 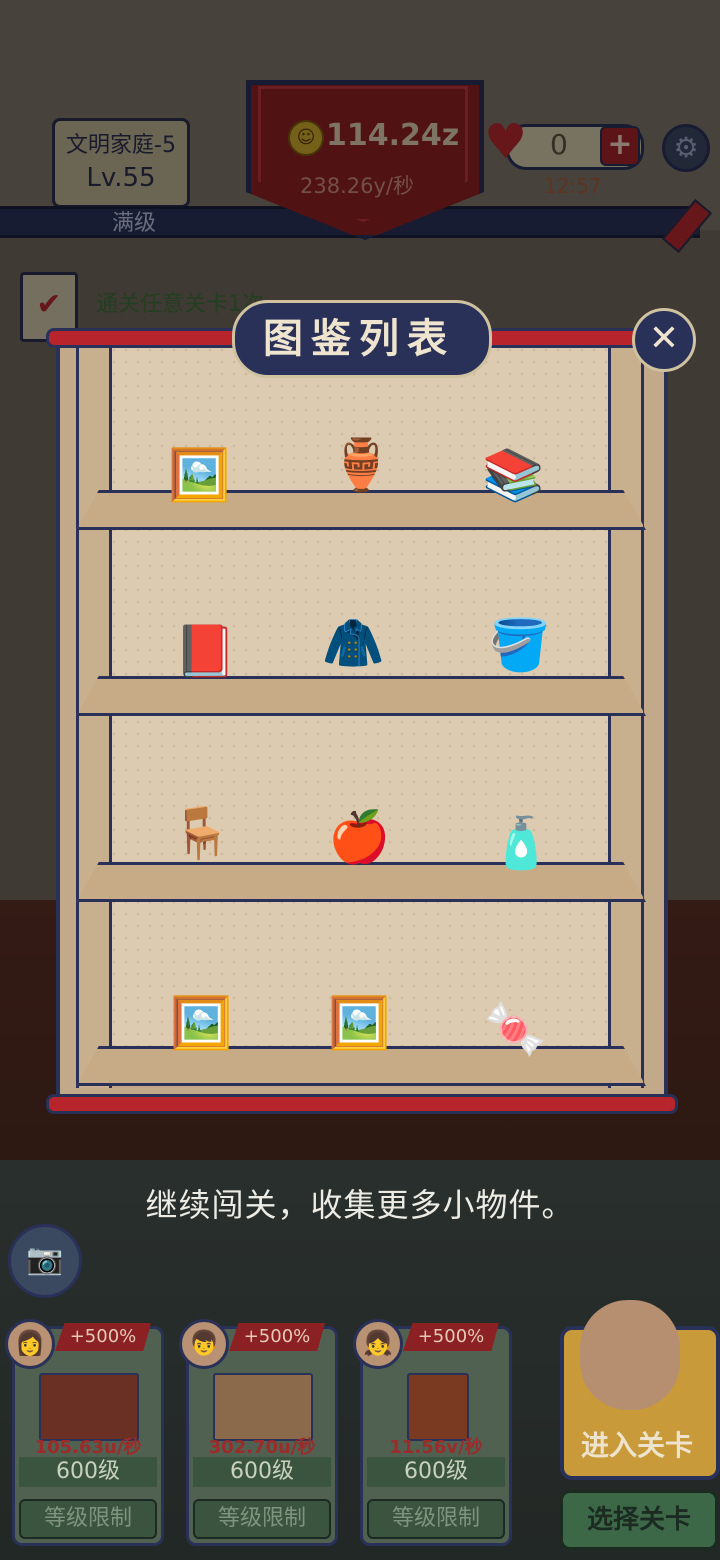 I want to click on camera-button: 📷, so click(x=45, y=1261).